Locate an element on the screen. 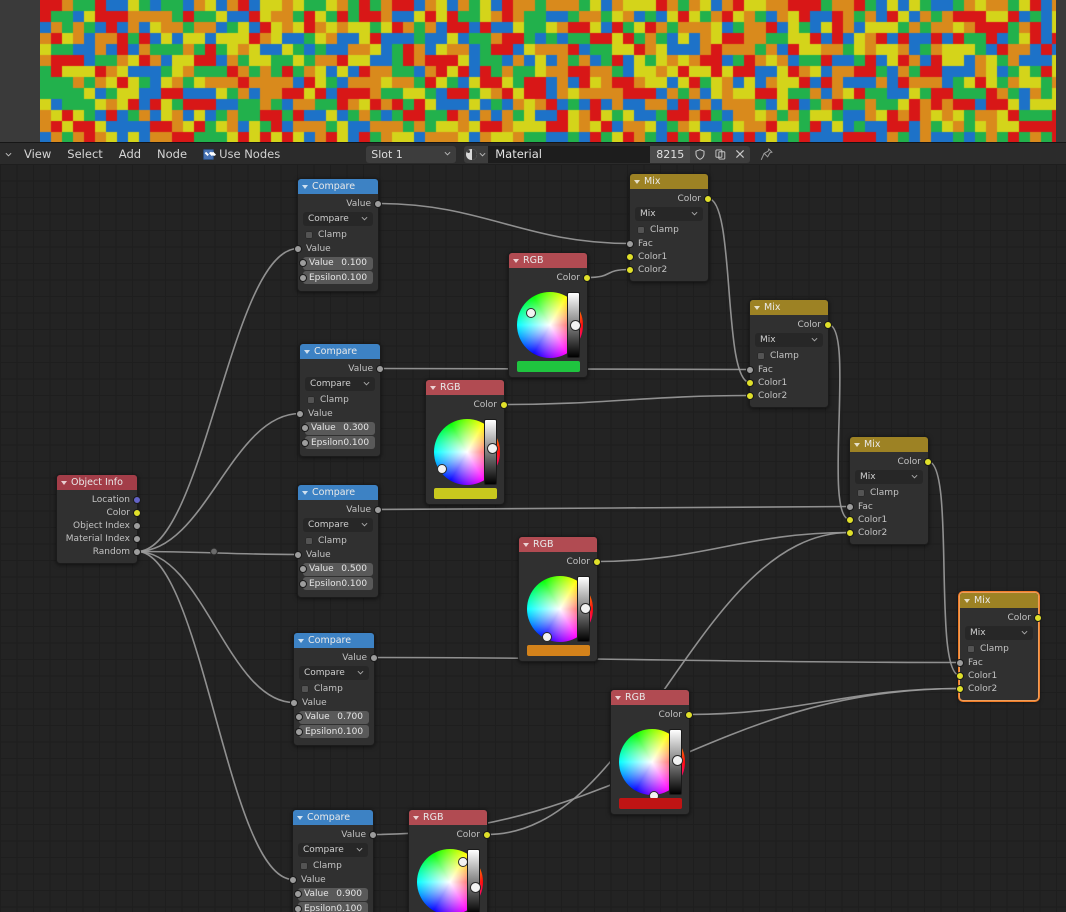 Image resolution: width=1066 pixels, height=912 pixels. use-nodes-checkbox-icon is located at coordinates (209, 154).